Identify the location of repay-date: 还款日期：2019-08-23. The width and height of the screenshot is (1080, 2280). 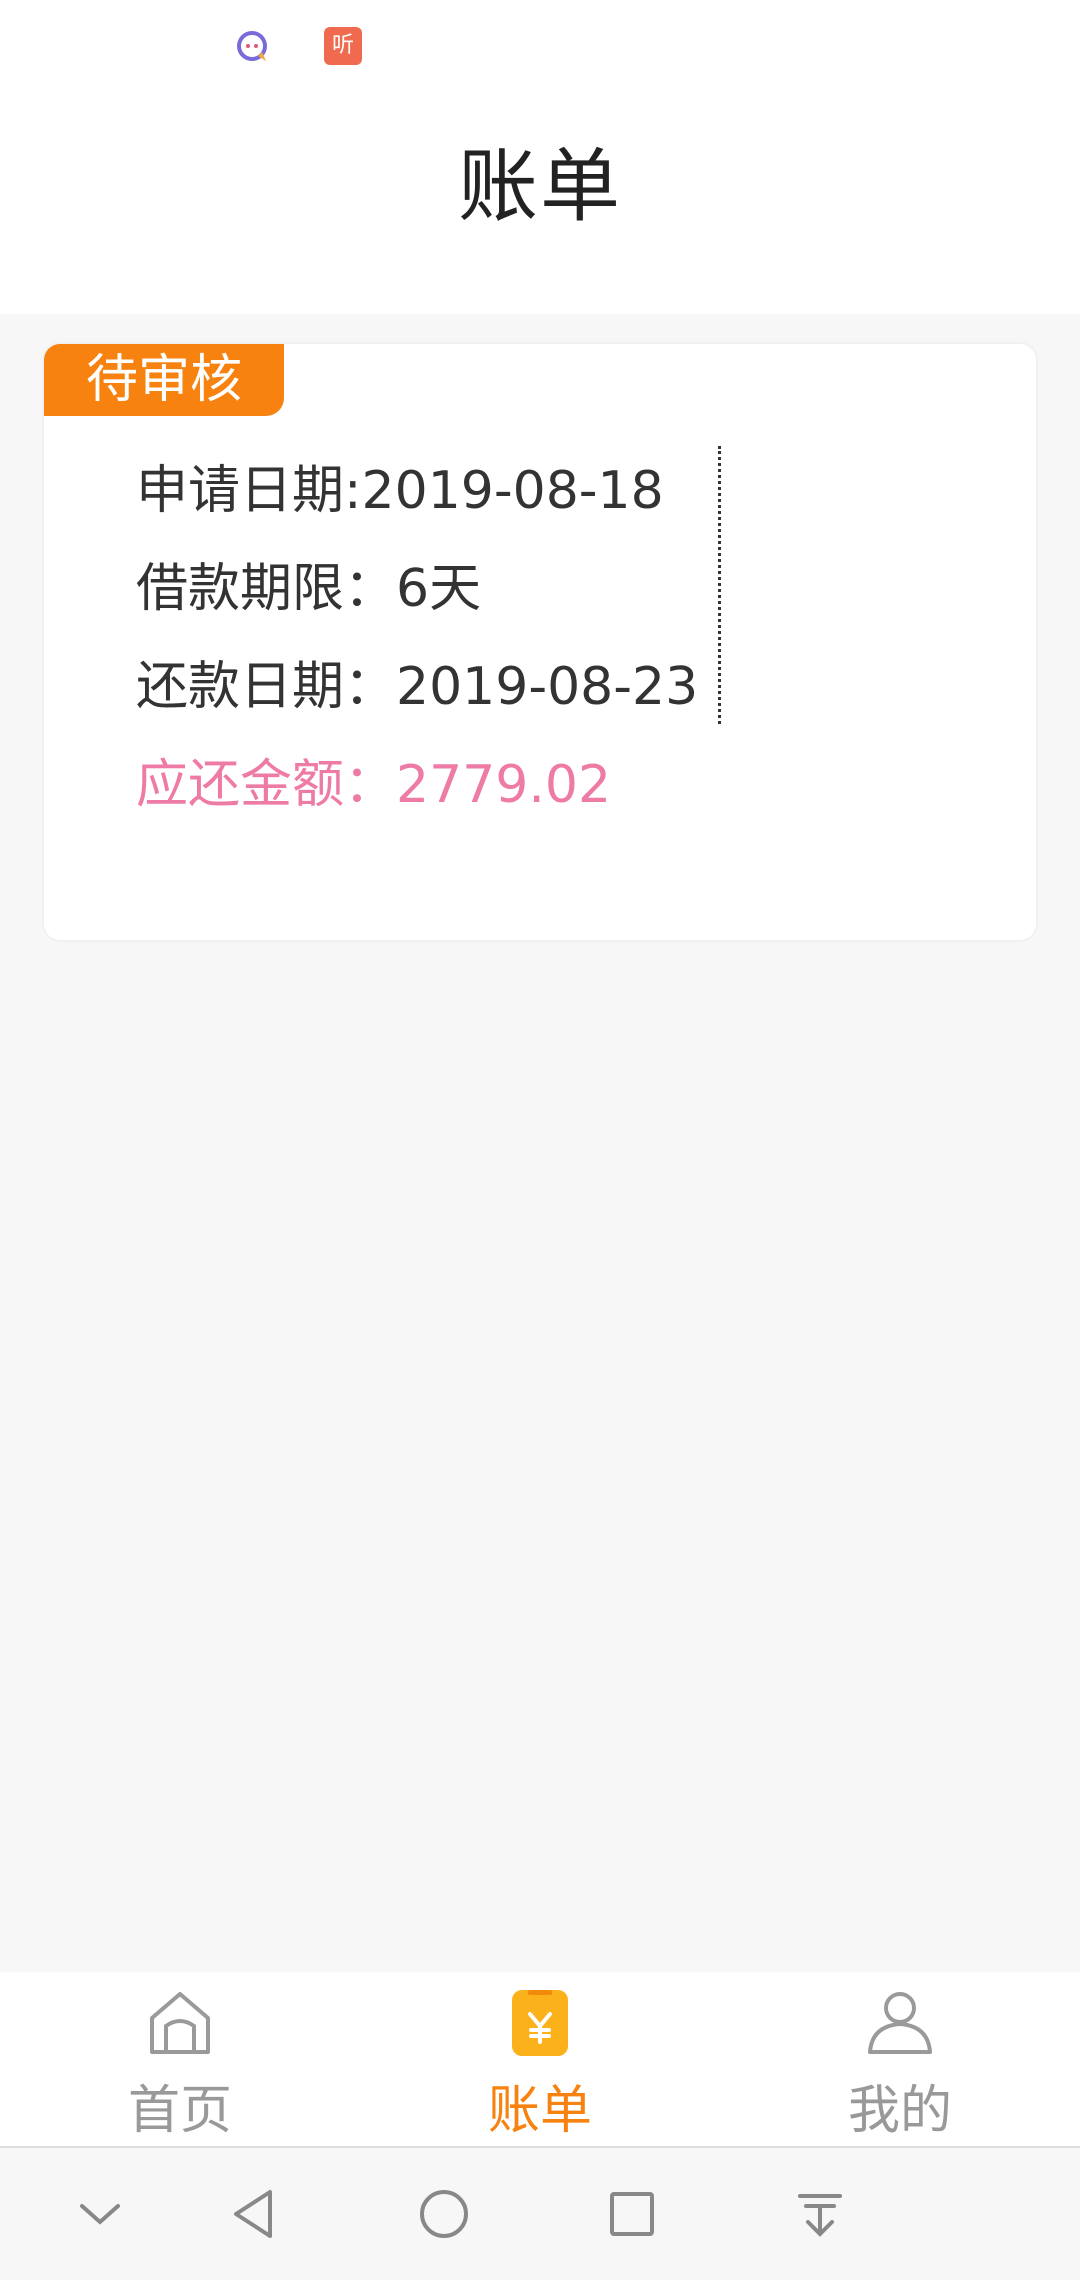
(417, 687).